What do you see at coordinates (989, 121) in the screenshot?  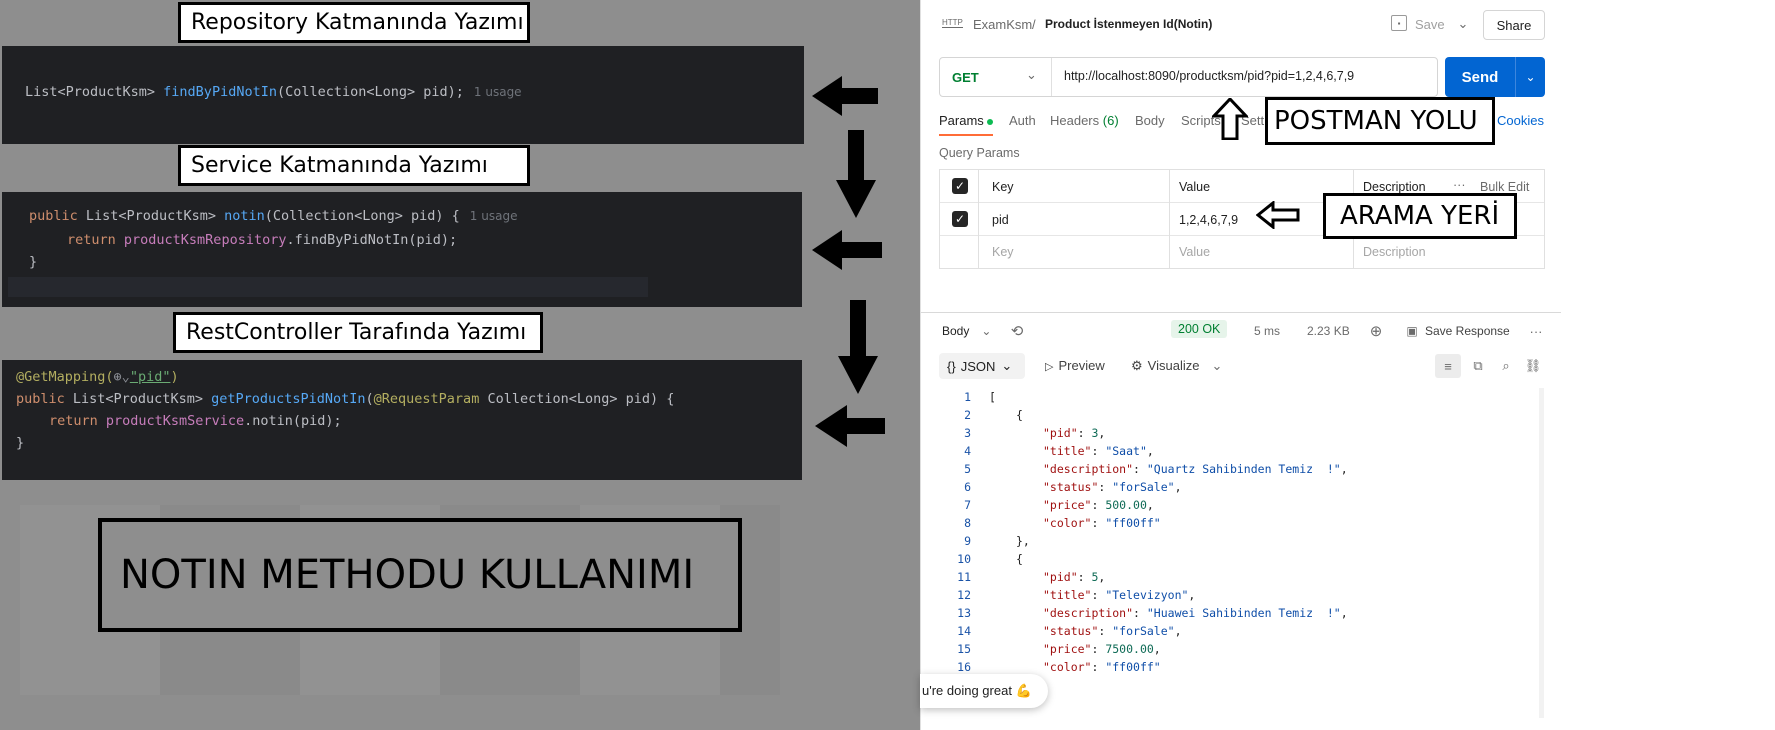 I see `params-active-dot` at bounding box center [989, 121].